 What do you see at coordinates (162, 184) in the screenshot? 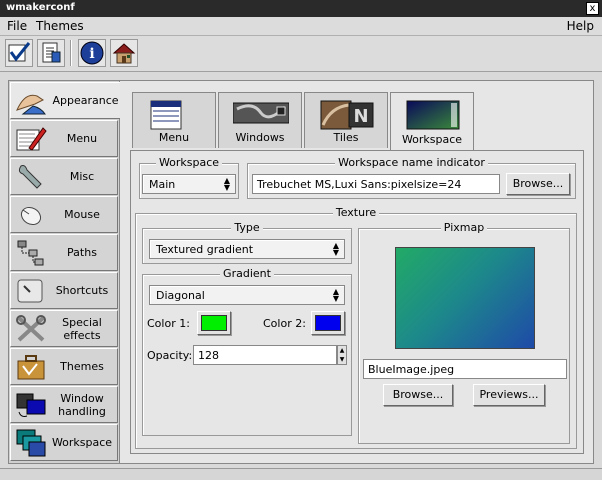
I see `workspace-select-value: Main` at bounding box center [162, 184].